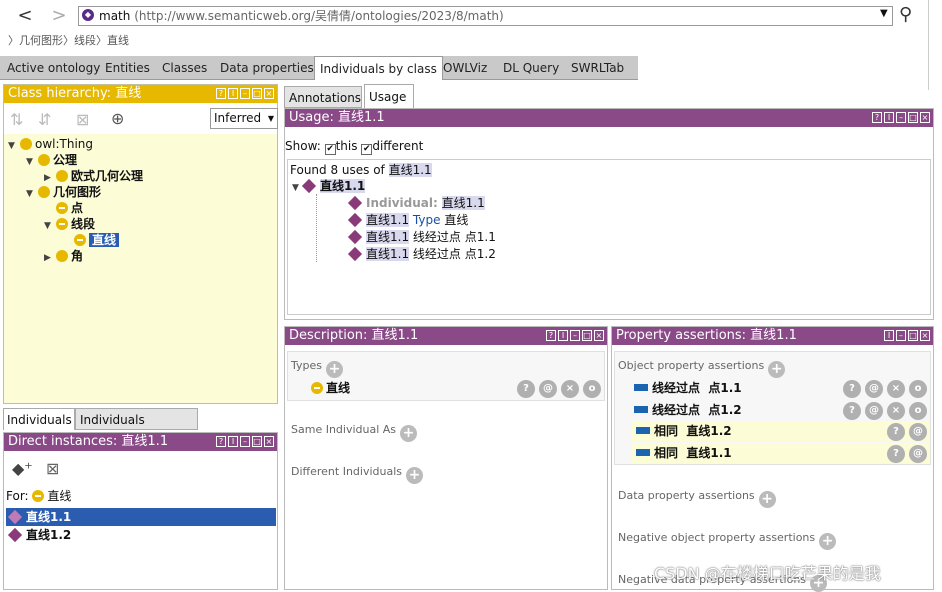  I want to click on chevron-down-icon: ▼, so click(884, 13).